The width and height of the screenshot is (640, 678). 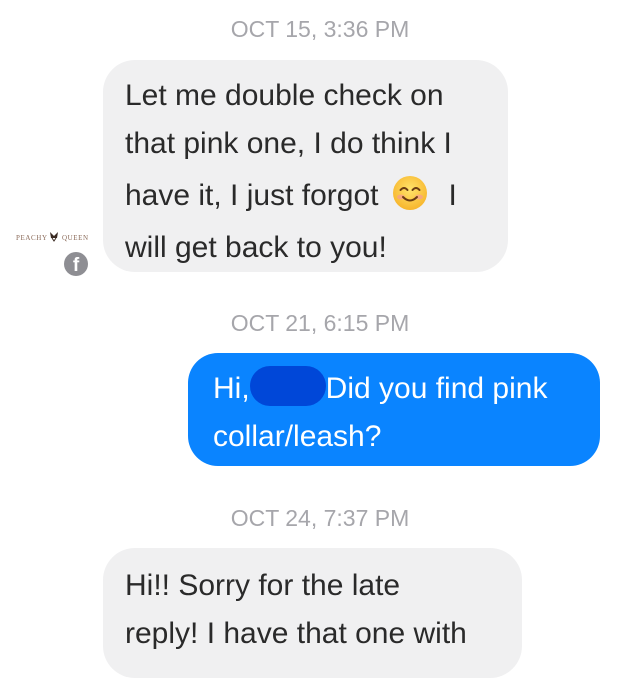 What do you see at coordinates (297, 436) in the screenshot?
I see `message-text-line: collar/leash?` at bounding box center [297, 436].